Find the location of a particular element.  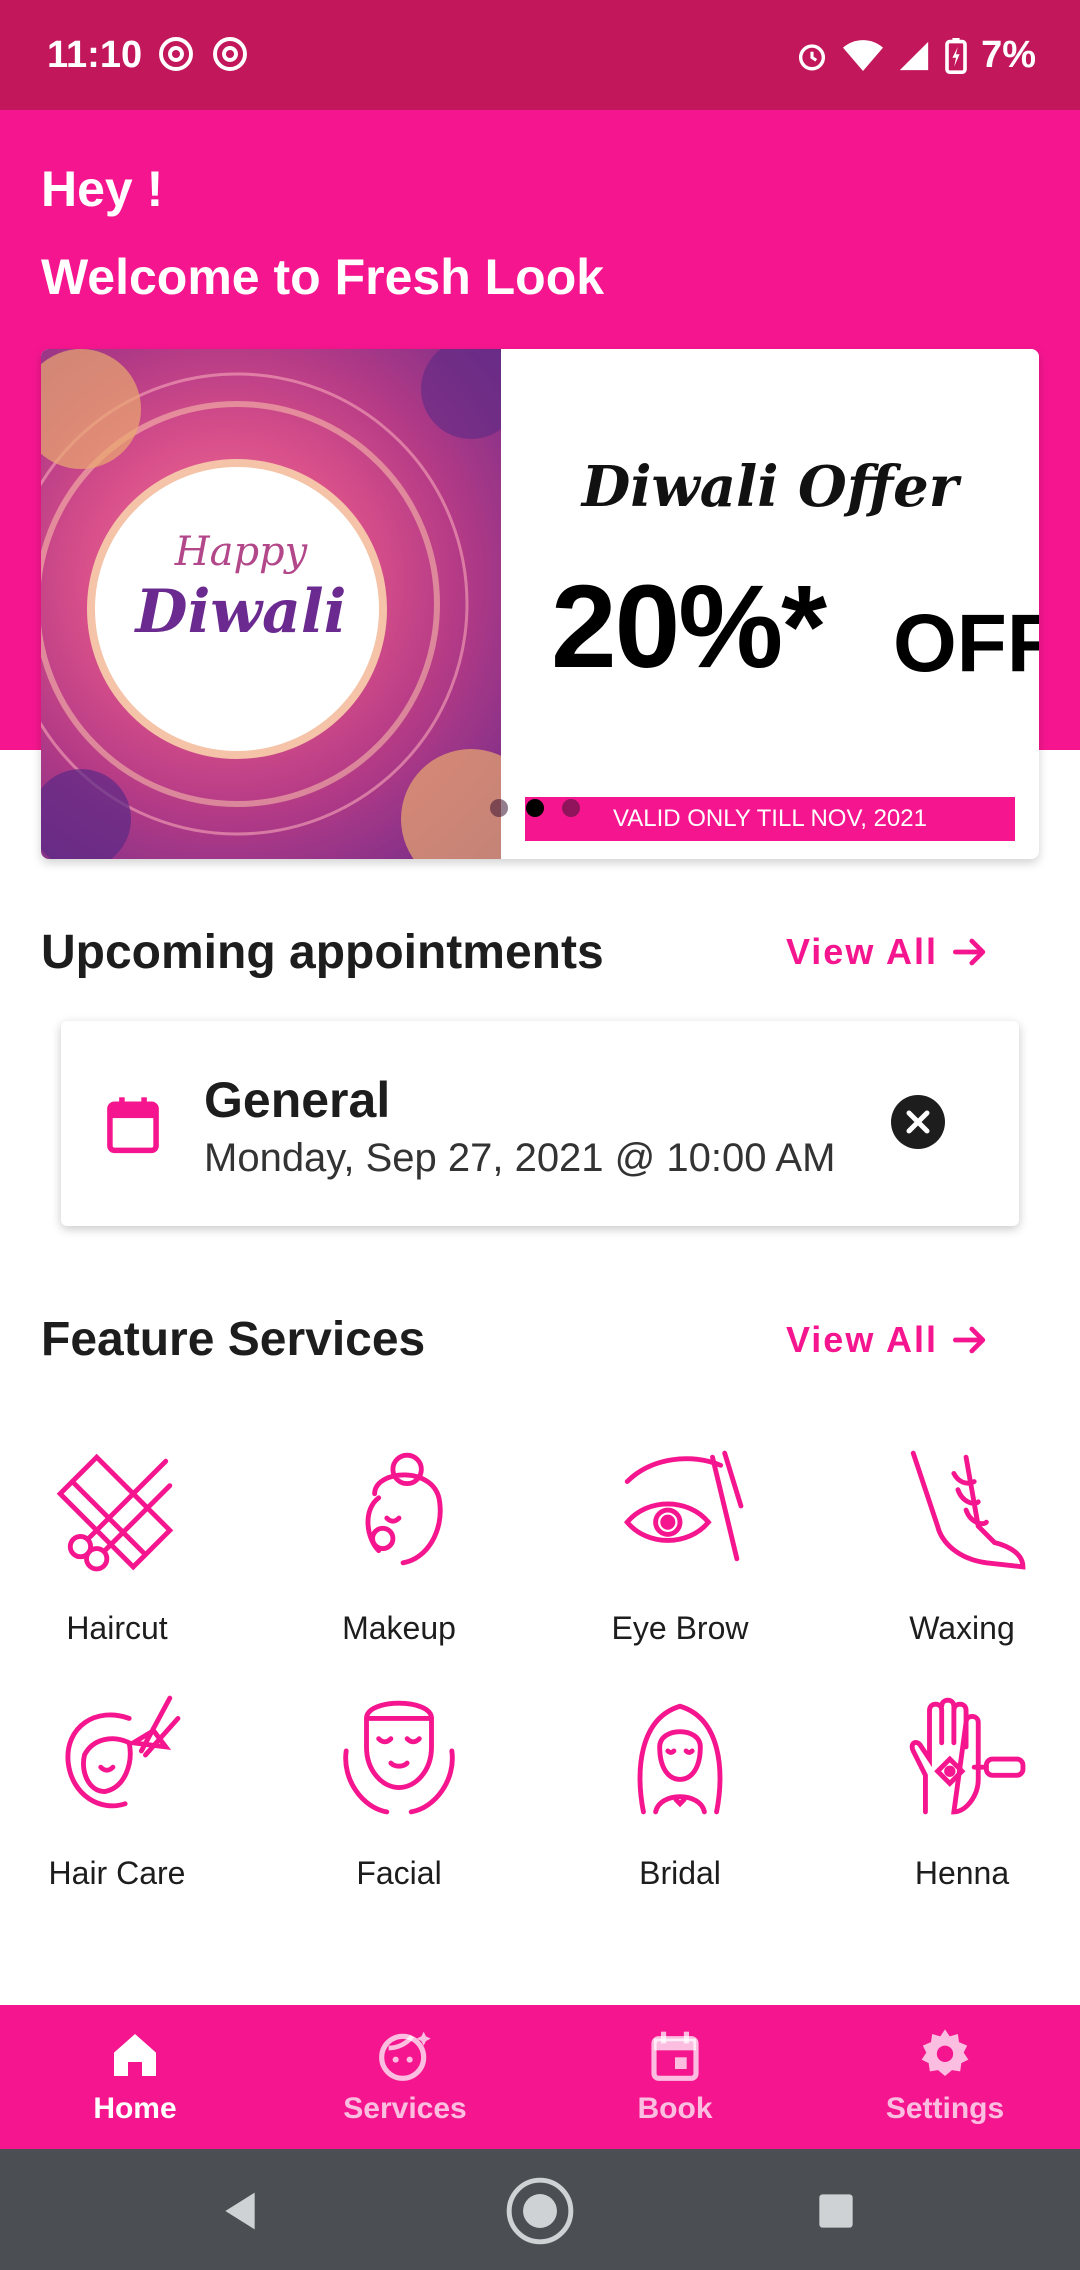

service-label: Makeup is located at coordinates (399, 1628).